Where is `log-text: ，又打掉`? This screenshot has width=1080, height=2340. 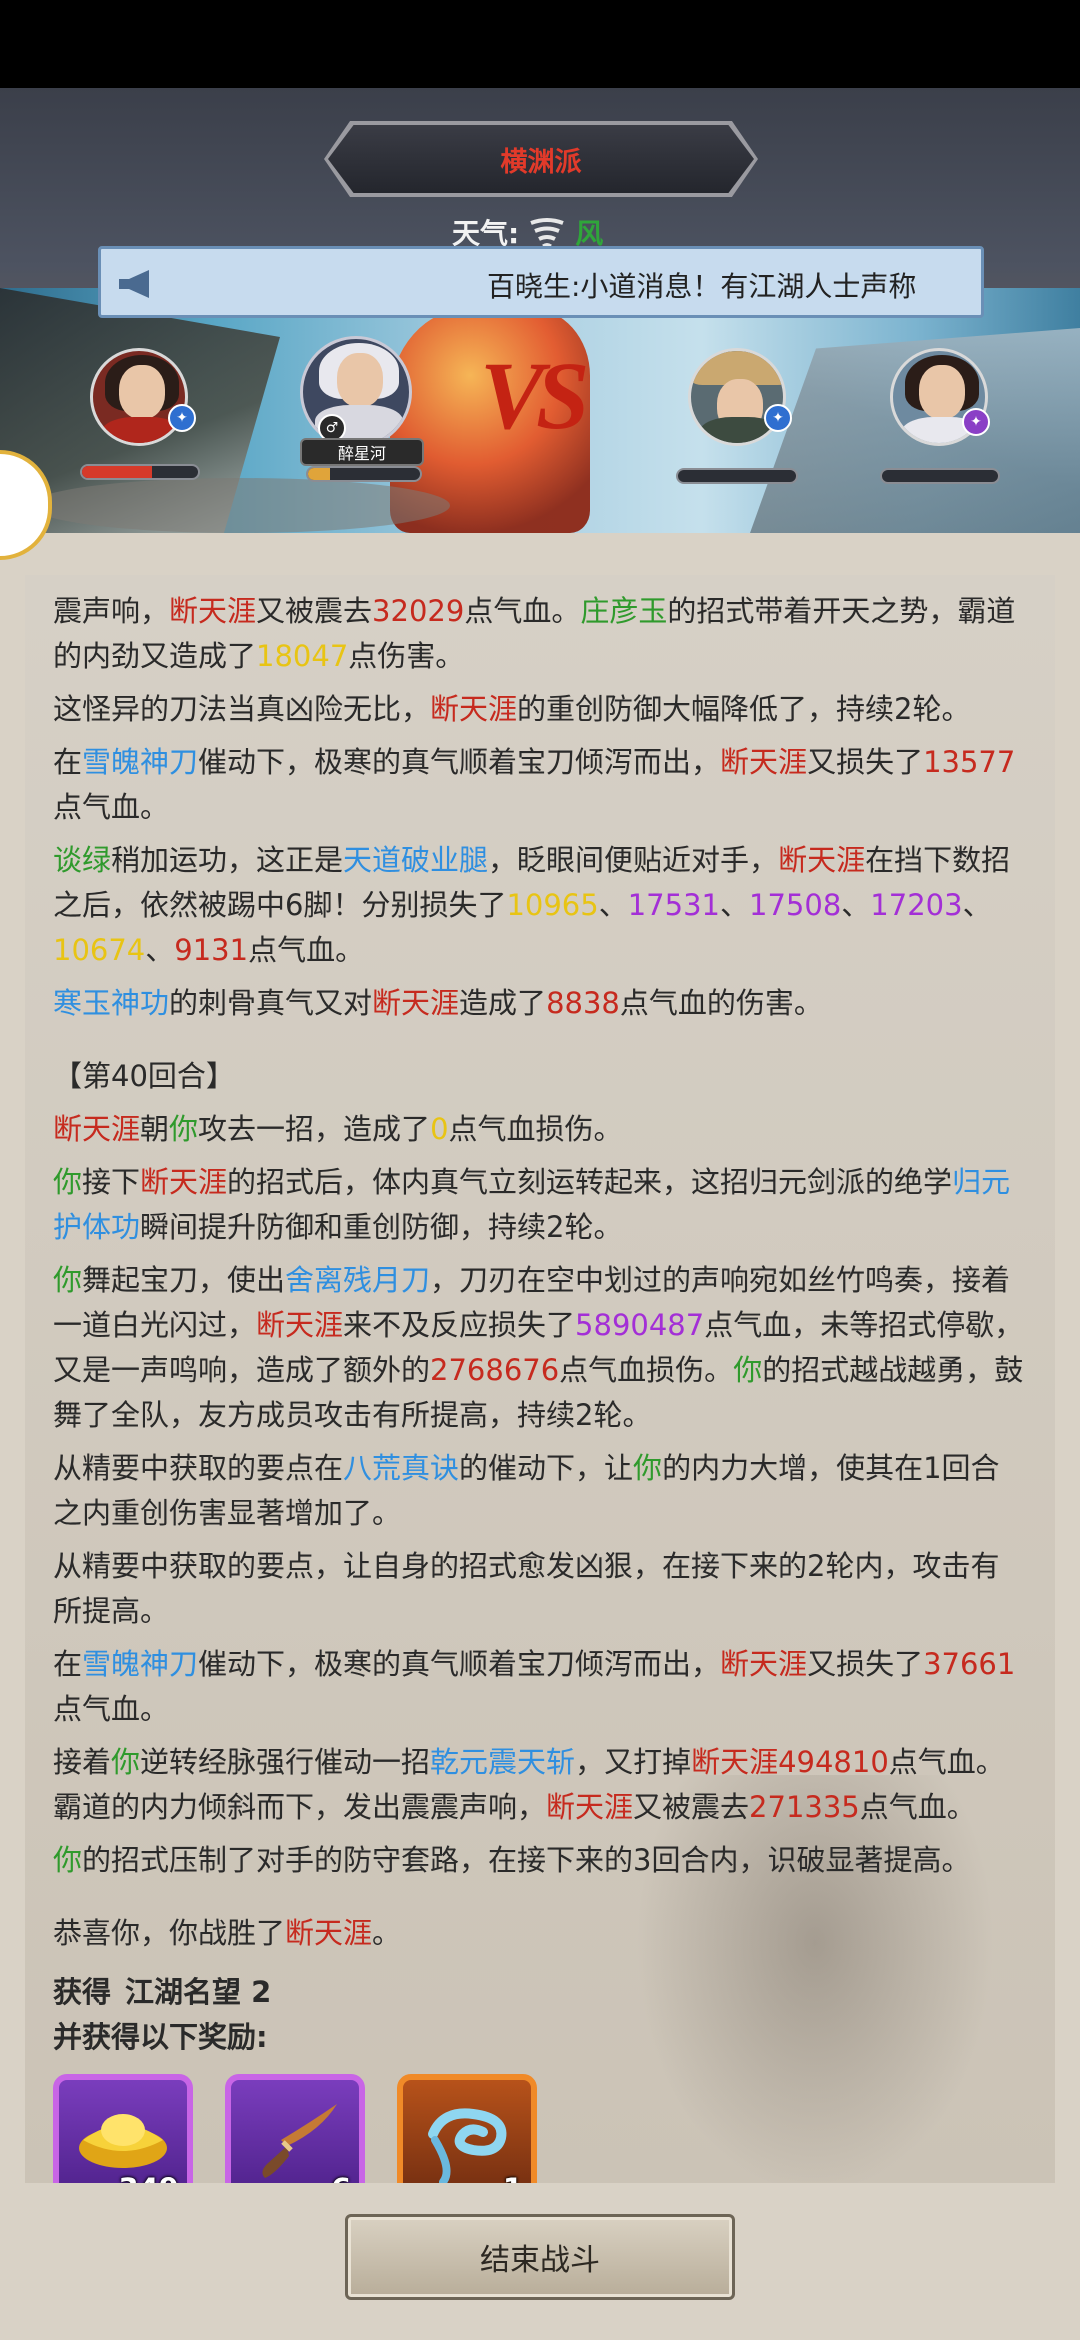
log-text: ，又打掉 is located at coordinates (633, 1762).